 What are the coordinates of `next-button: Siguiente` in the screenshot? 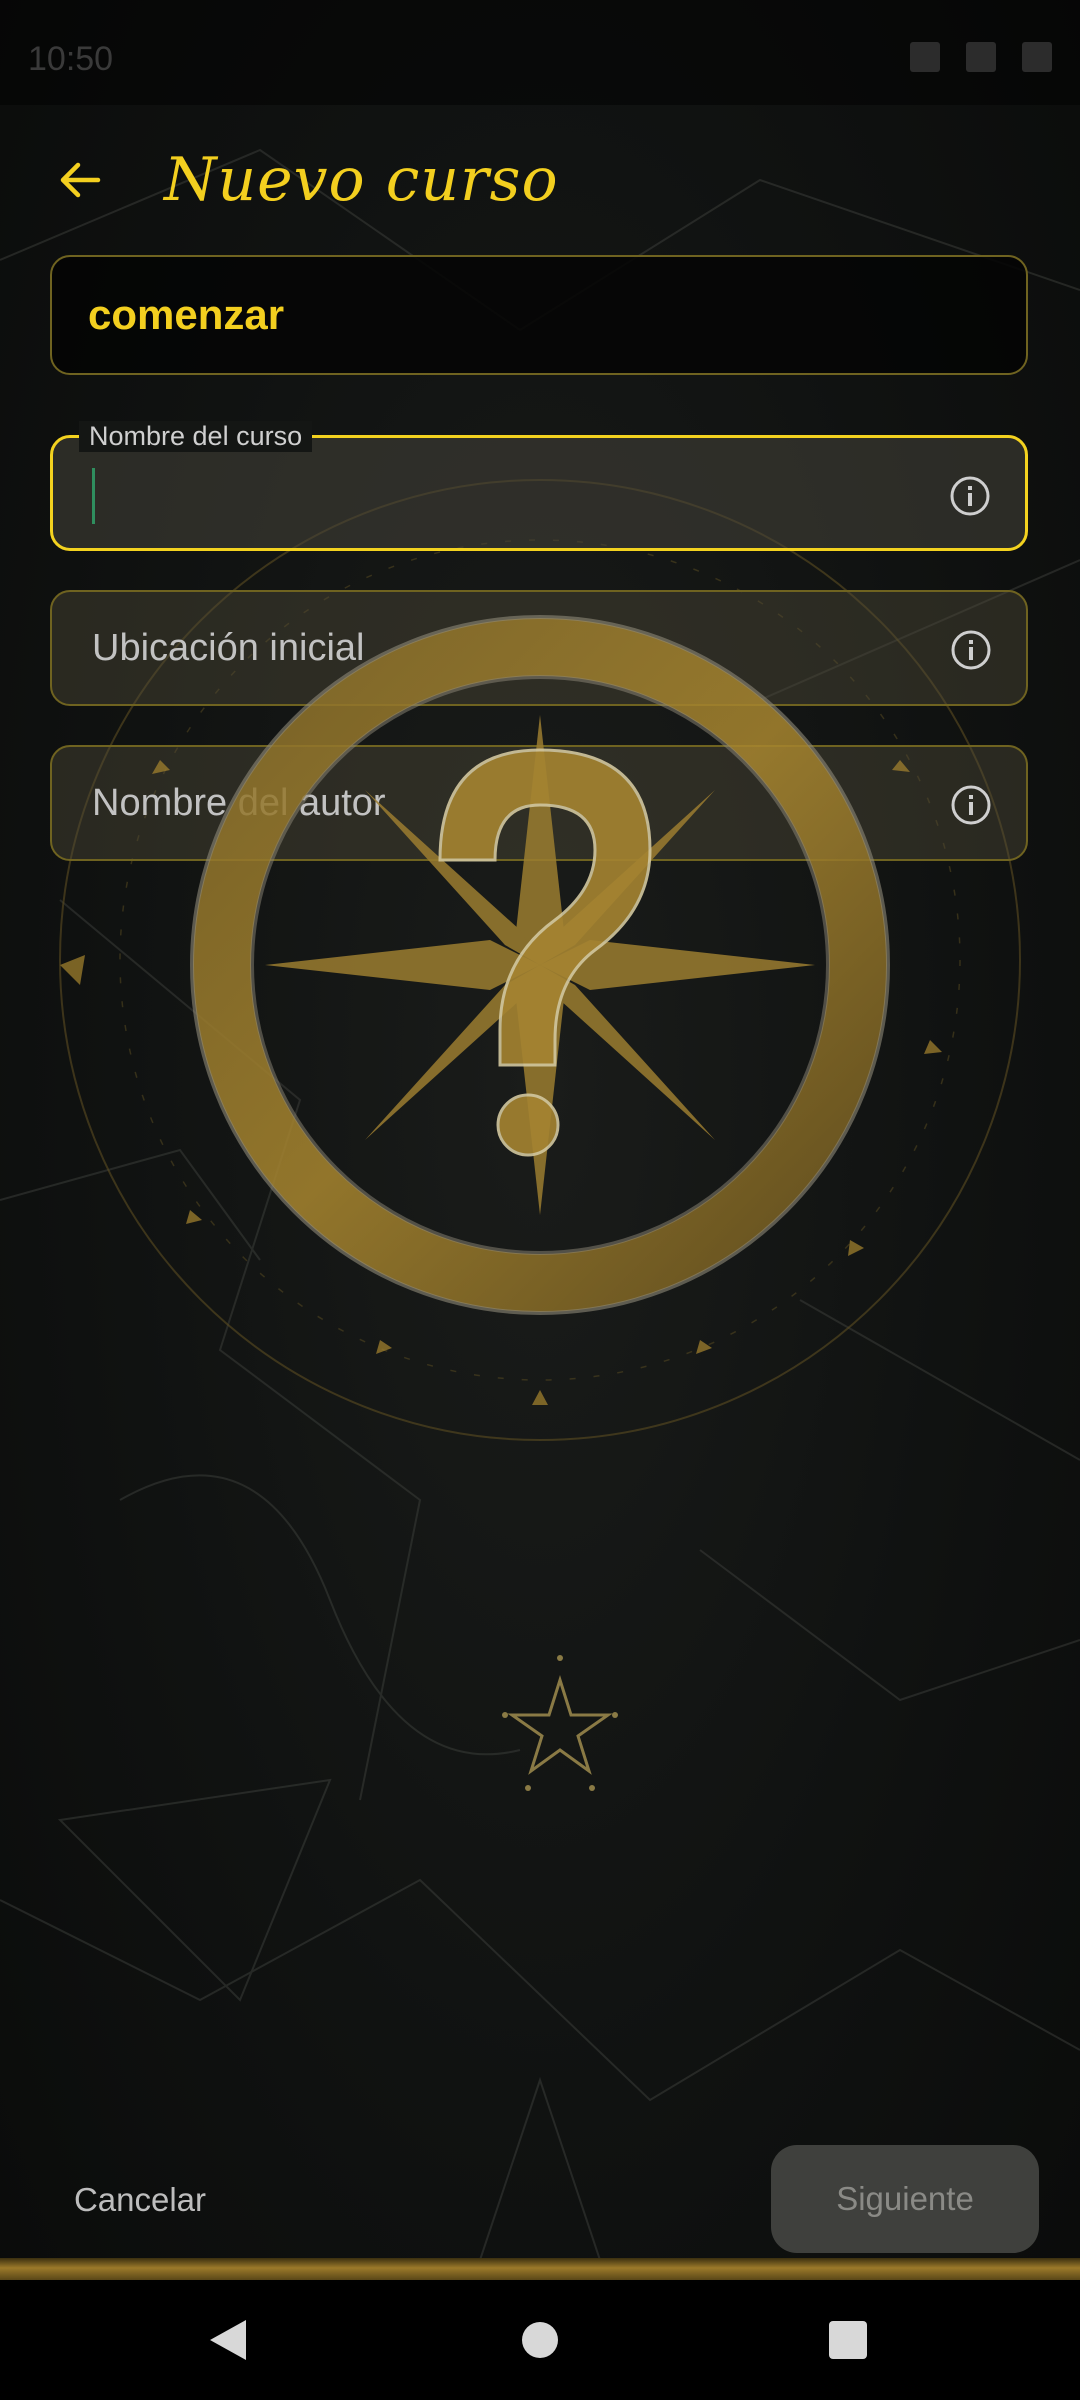 It's located at (905, 2199).